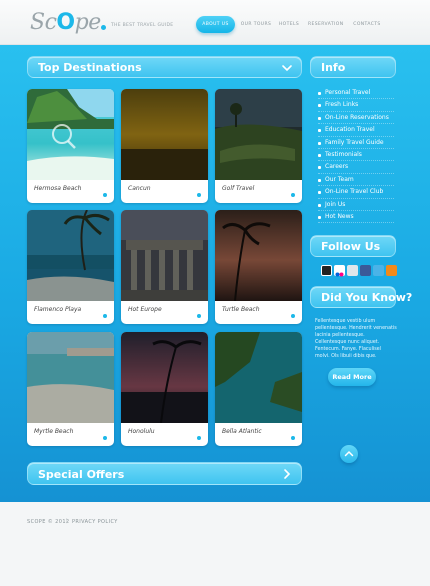 Image resolution: width=430 pixels, height=586 pixels. I want to click on top-destinations-bar: Top Destinations, so click(164, 67).